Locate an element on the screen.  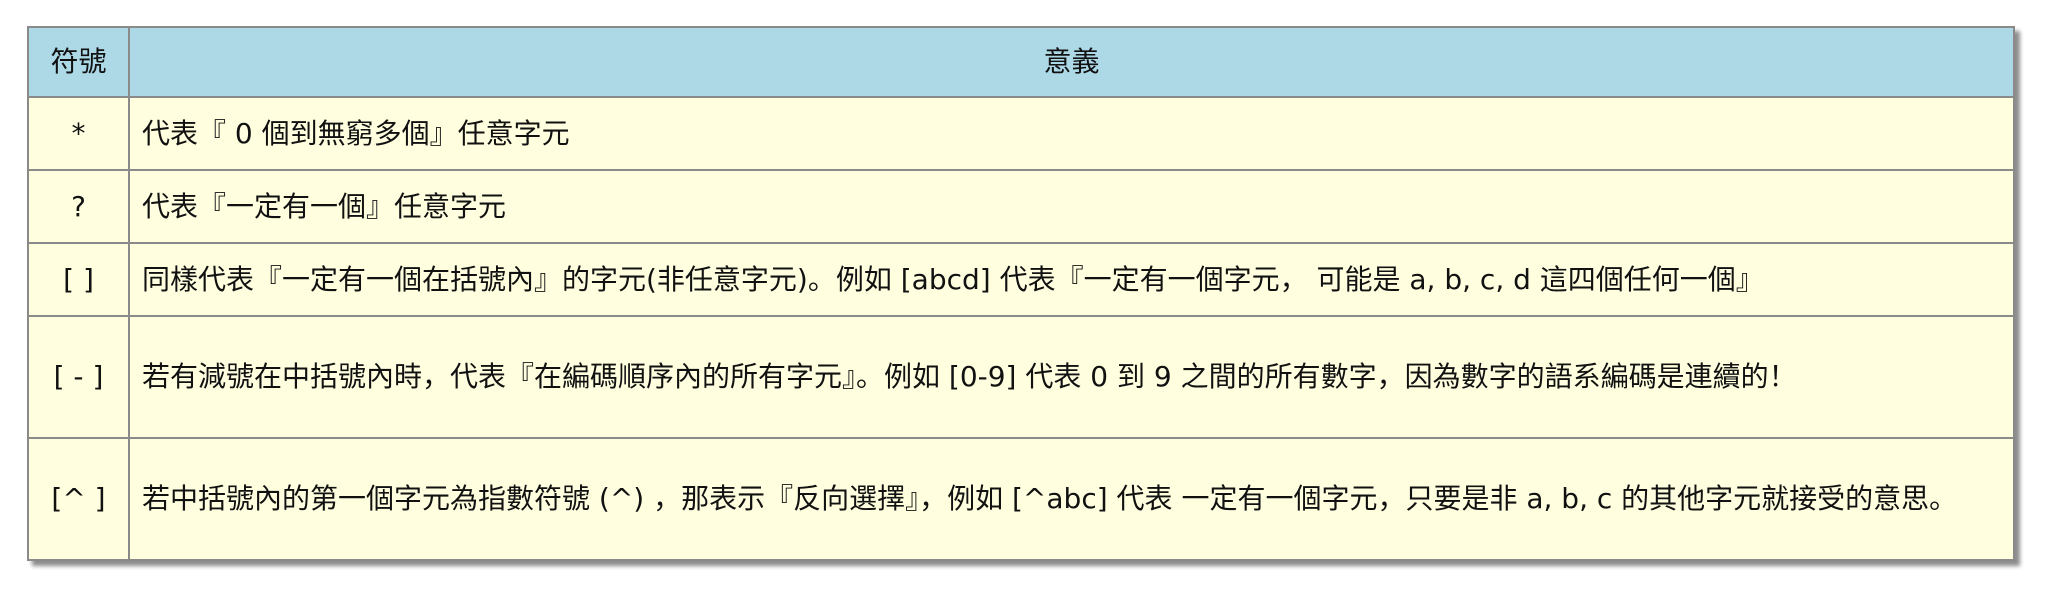
meaning-cell: 代表『一定有一個』任意字元 is located at coordinates (1071, 206).